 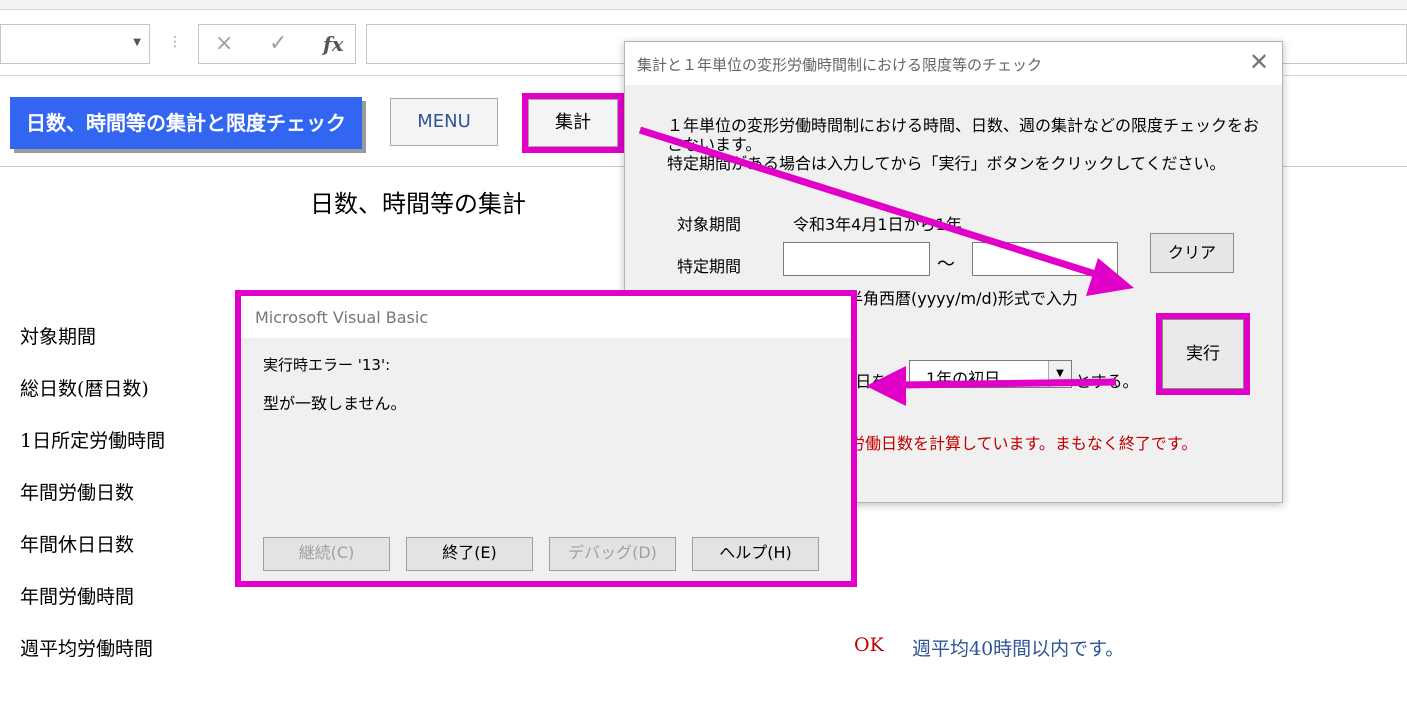 I want to click on runtime-error-message: 型が一致しません。, so click(x=335, y=403).